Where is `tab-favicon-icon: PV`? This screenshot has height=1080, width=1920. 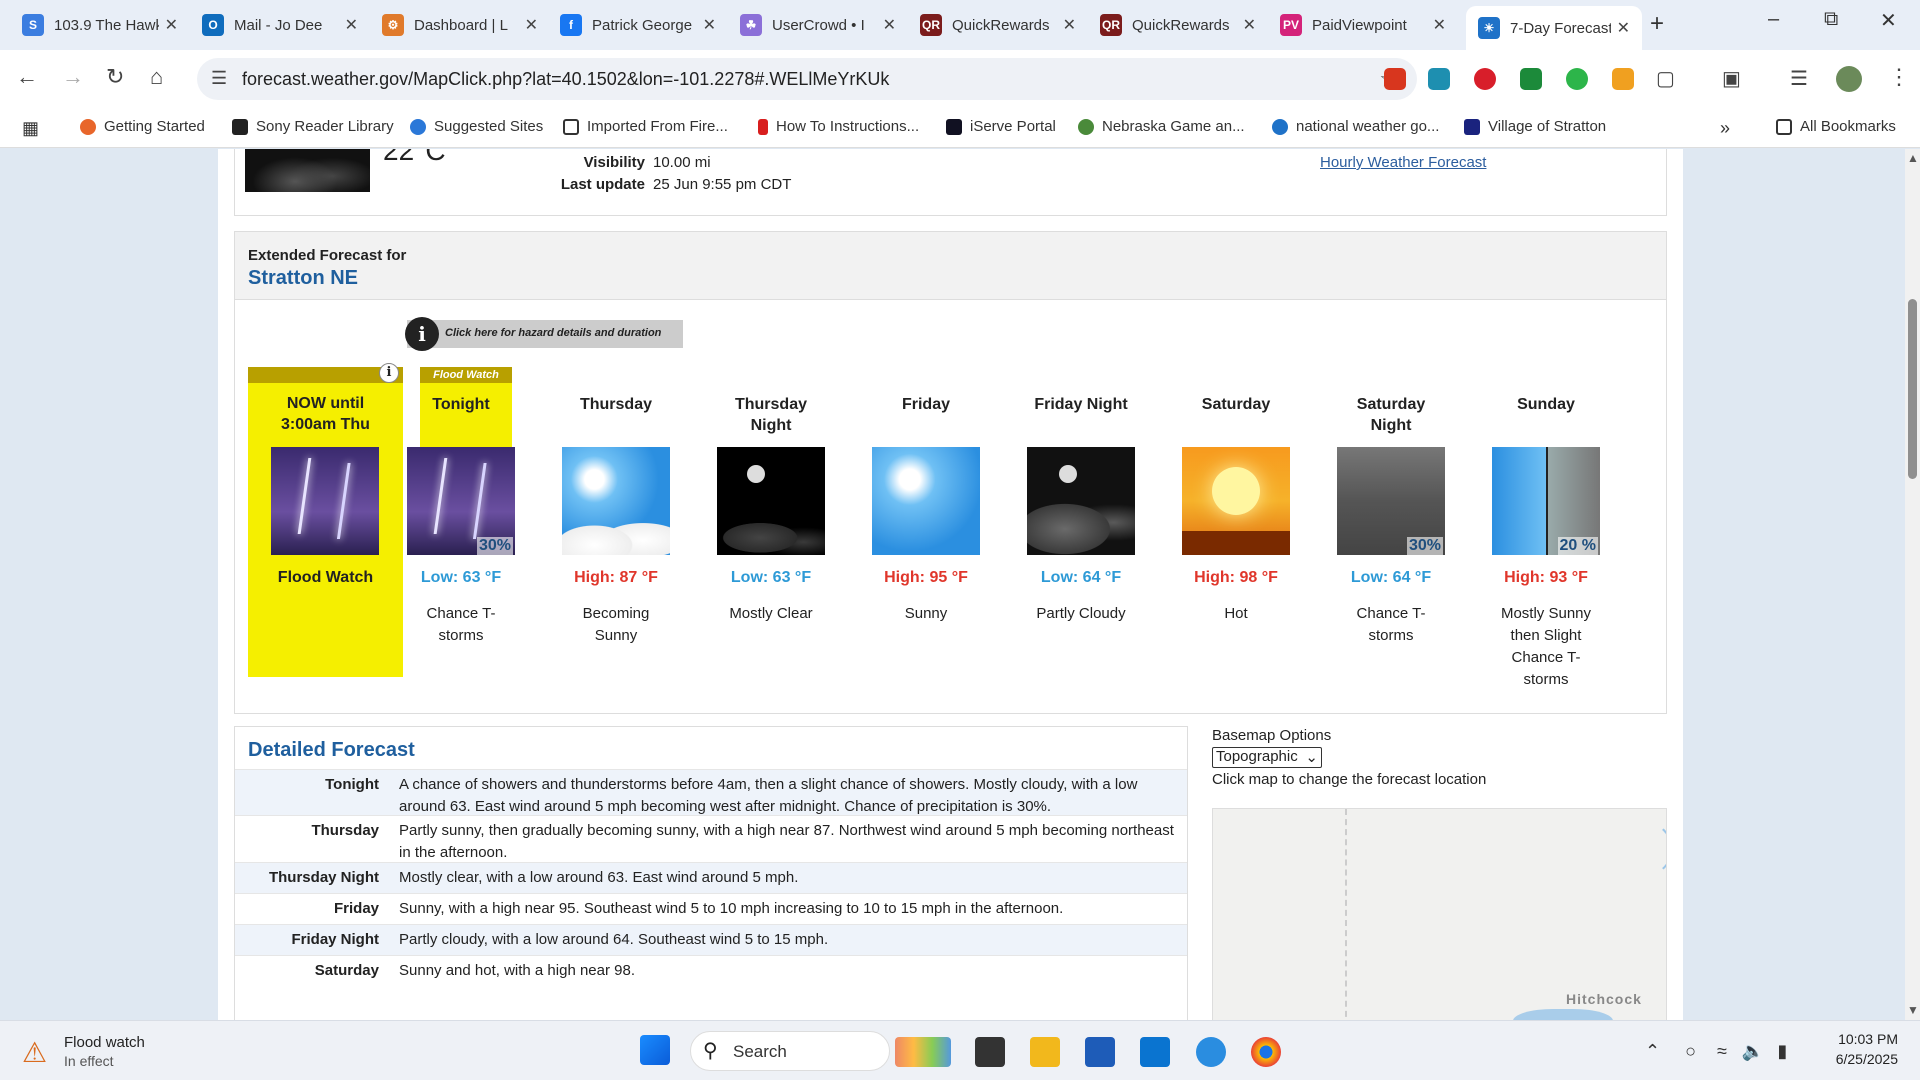 tab-favicon-icon: PV is located at coordinates (1291, 25).